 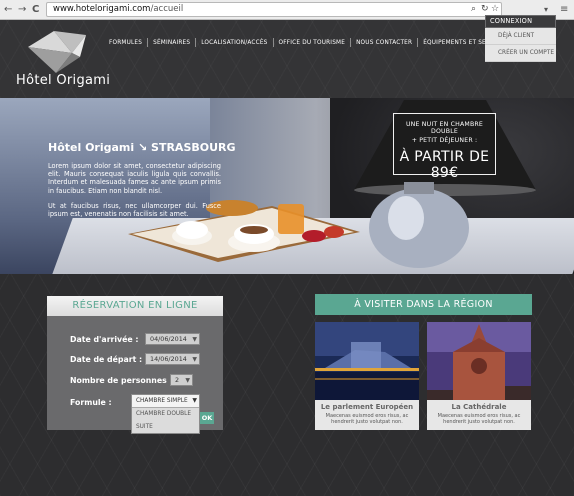 I want to click on nav-item-contact: Nous contacter, so click(x=385, y=42).